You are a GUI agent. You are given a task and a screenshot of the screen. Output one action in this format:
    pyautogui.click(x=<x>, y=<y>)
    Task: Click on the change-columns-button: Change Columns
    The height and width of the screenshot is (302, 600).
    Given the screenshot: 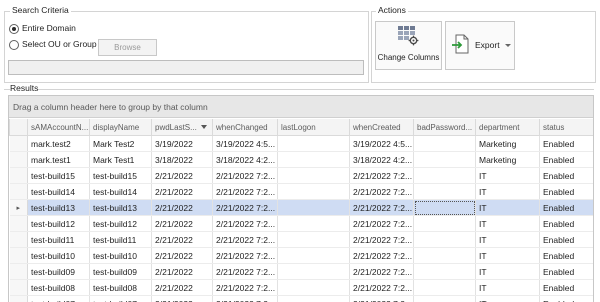 What is the action you would take?
    pyautogui.click(x=408, y=45)
    